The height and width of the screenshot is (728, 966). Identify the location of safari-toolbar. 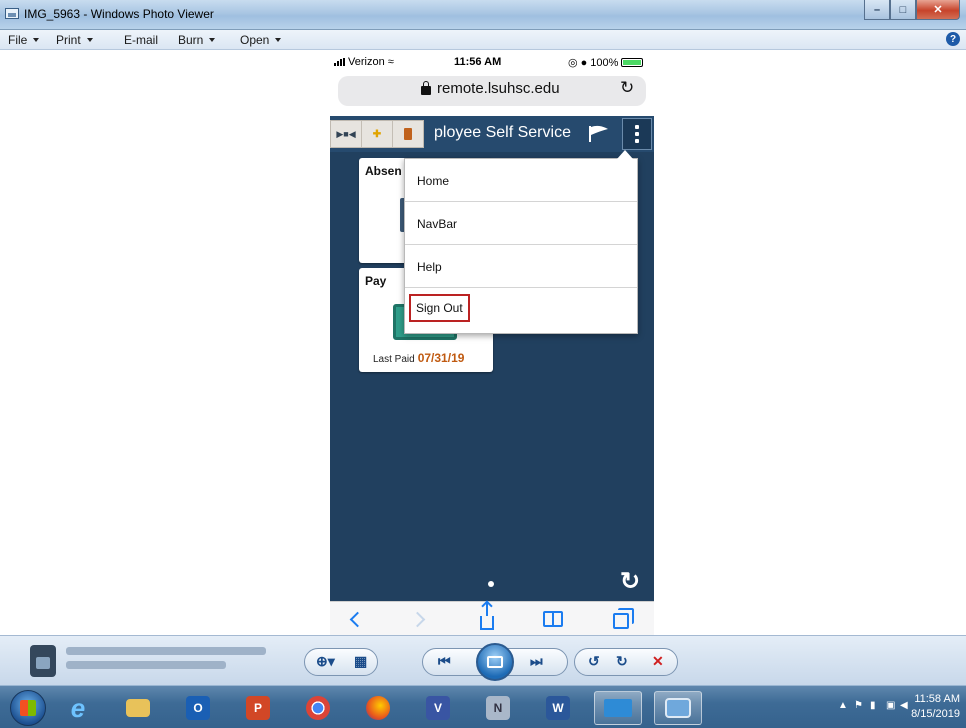
(492, 618).